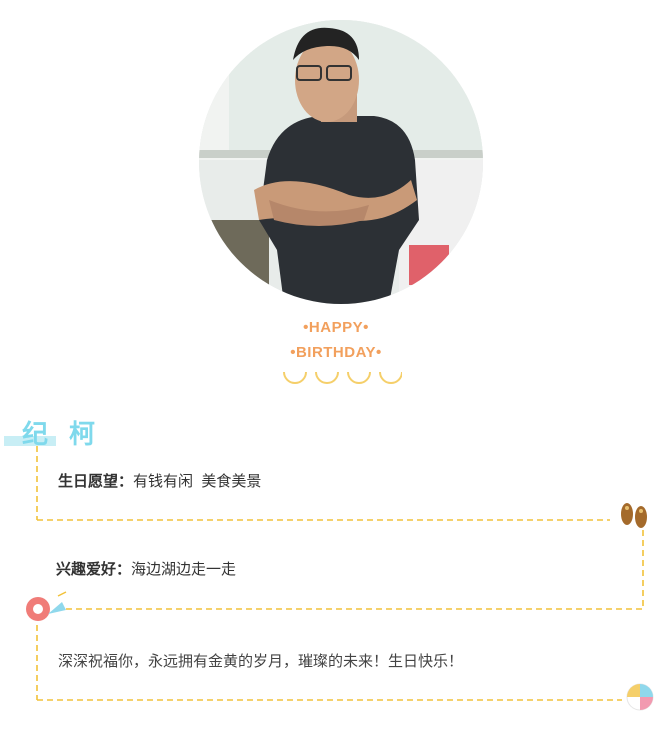 This screenshot has height=729, width=672. I want to click on beach-ball-icon, so click(640, 697).